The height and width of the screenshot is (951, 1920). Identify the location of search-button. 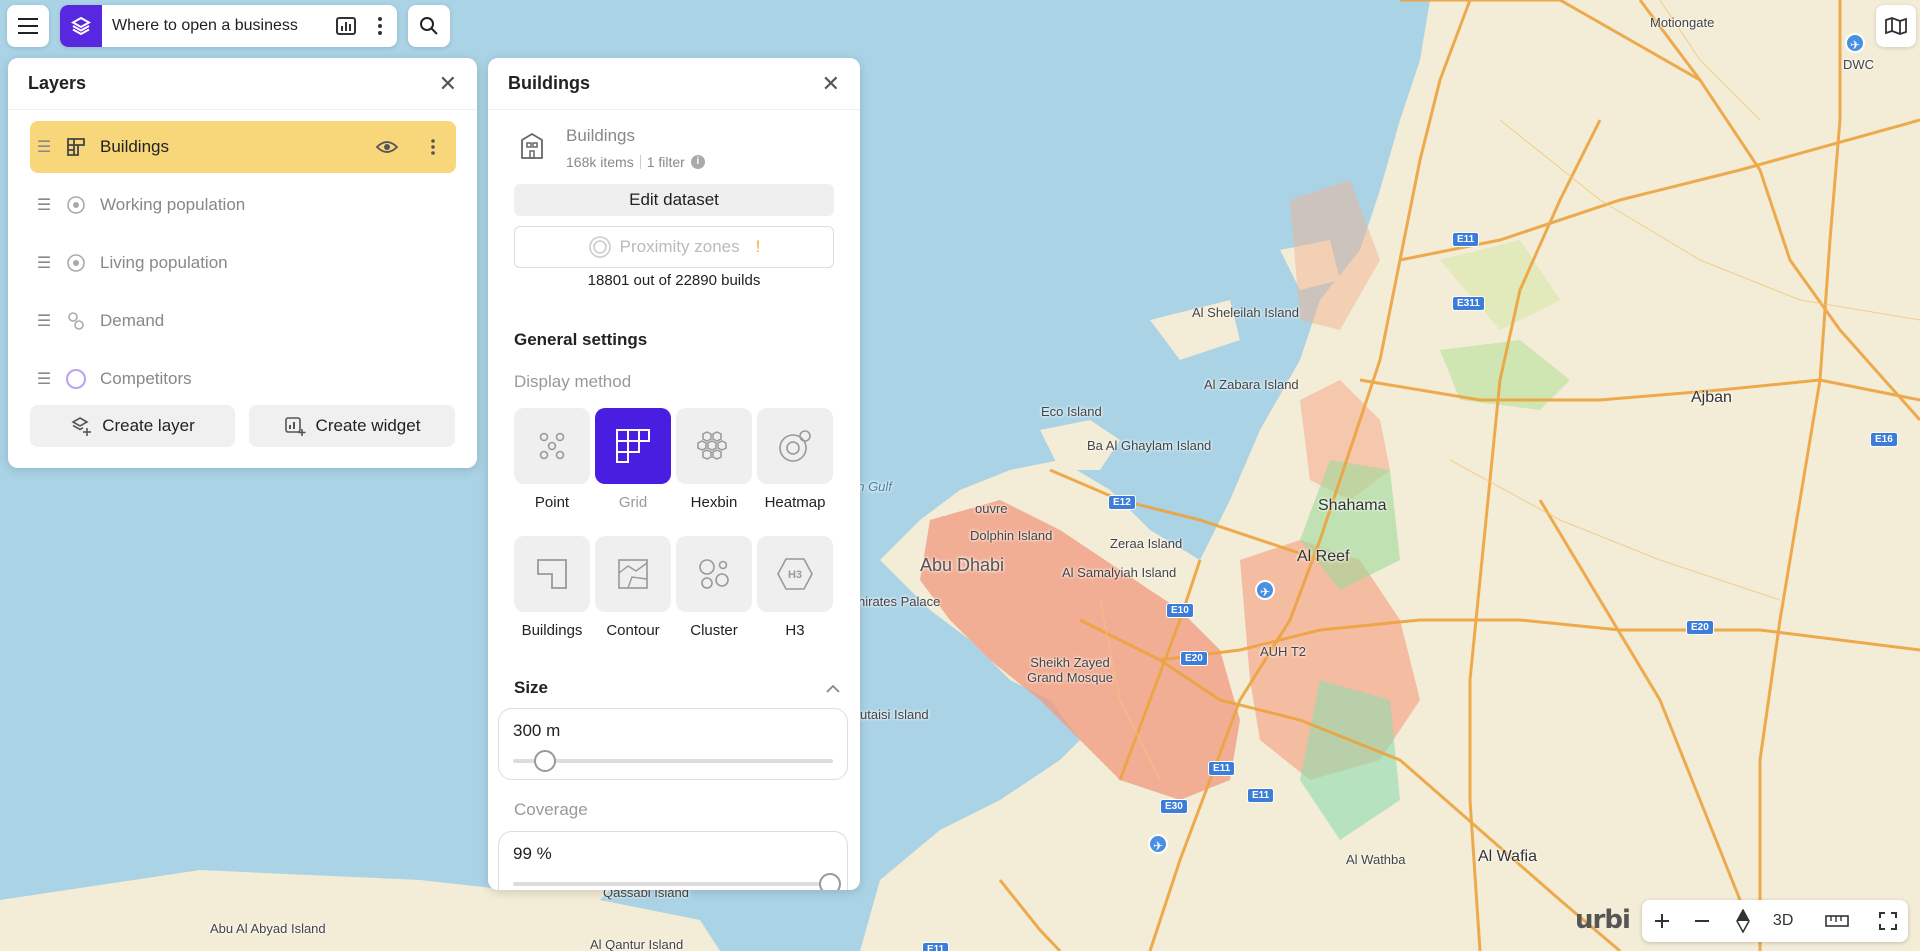
(429, 26).